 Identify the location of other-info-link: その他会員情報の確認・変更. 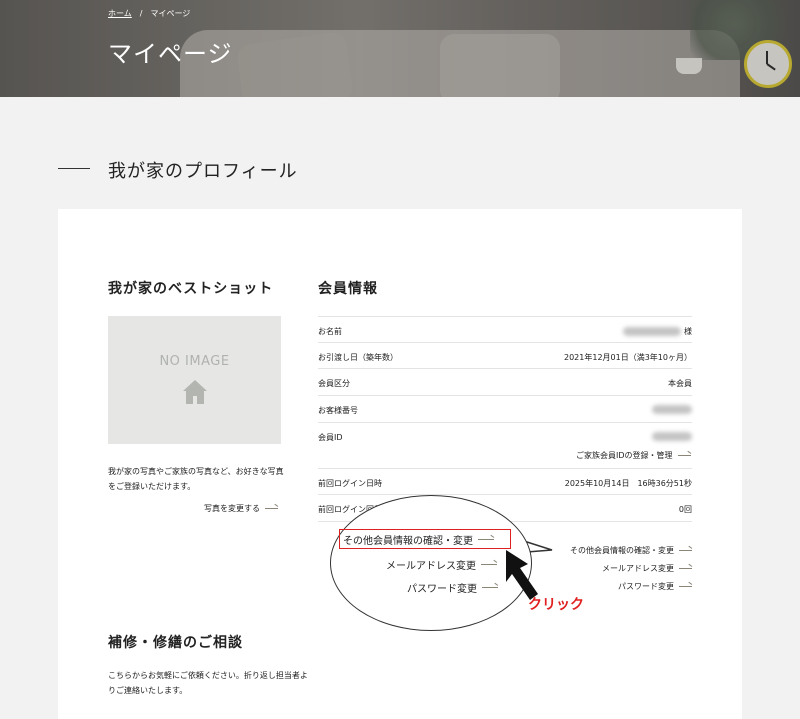
(631, 550).